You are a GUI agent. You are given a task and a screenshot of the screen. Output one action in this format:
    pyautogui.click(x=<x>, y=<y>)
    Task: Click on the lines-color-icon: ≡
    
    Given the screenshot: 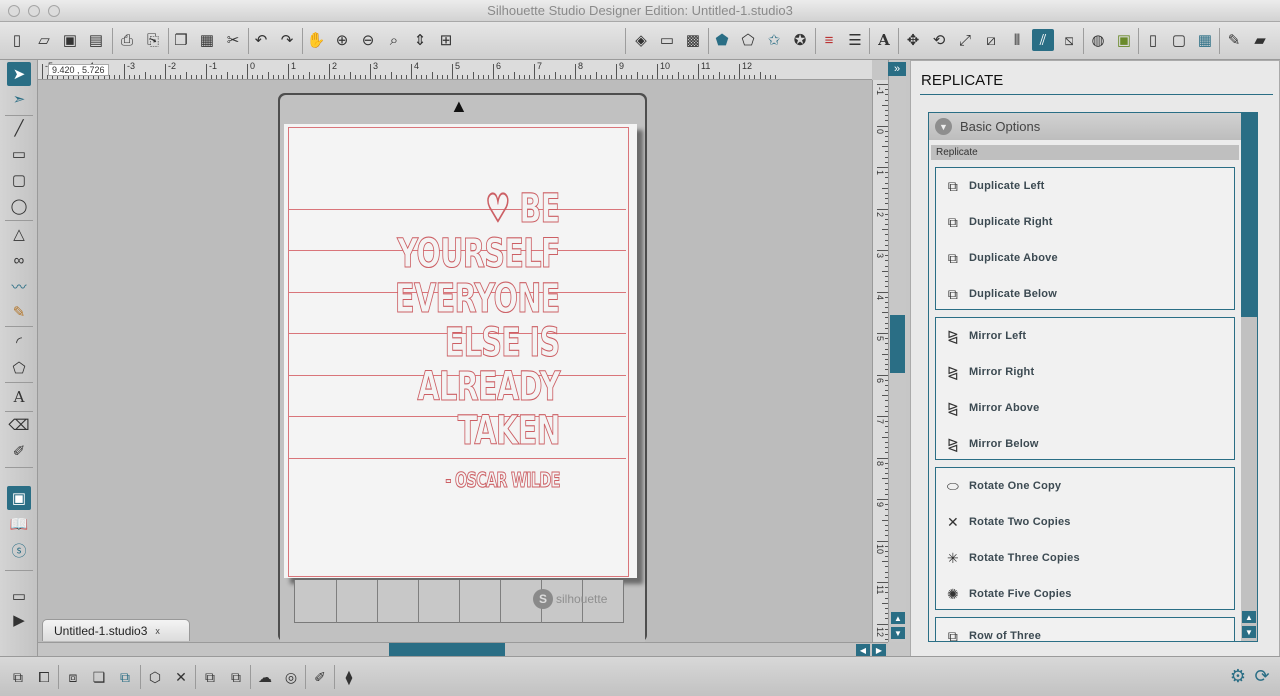 What is the action you would take?
    pyautogui.click(x=829, y=40)
    